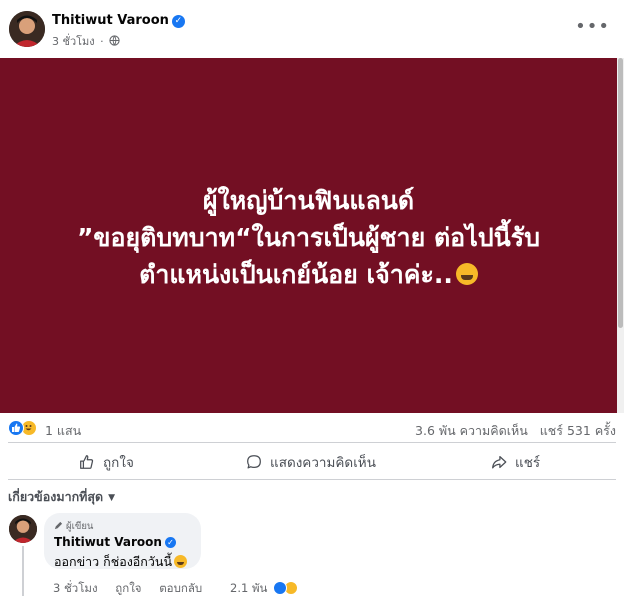 This screenshot has width=624, height=602. Describe the element at coordinates (312, 442) in the screenshot. I see `divider-top` at that location.